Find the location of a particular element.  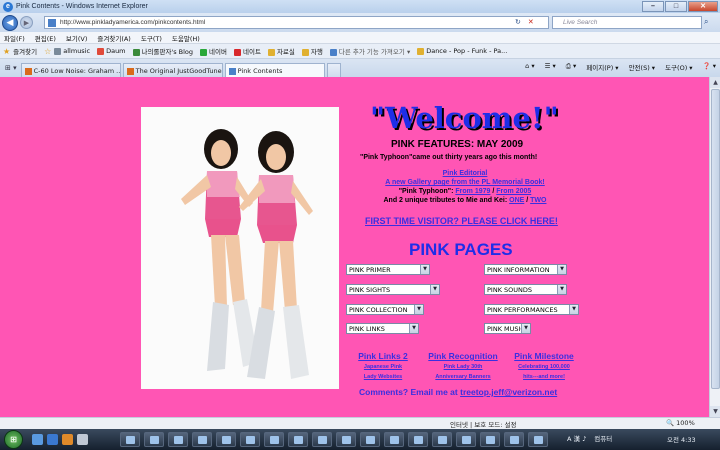

refresh-button: ↻ is located at coordinates (518, 22).